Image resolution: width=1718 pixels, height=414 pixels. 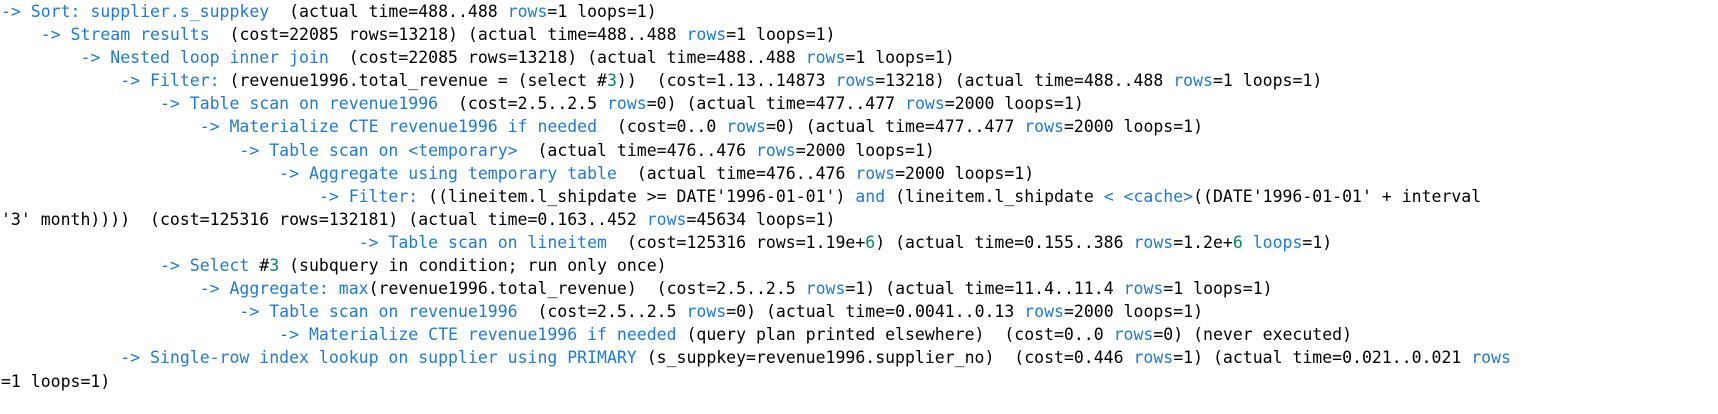 What do you see at coordinates (1322, 358) in the screenshot?
I see `plan-text: =1) (actual time=0.021..0.021` at bounding box center [1322, 358].